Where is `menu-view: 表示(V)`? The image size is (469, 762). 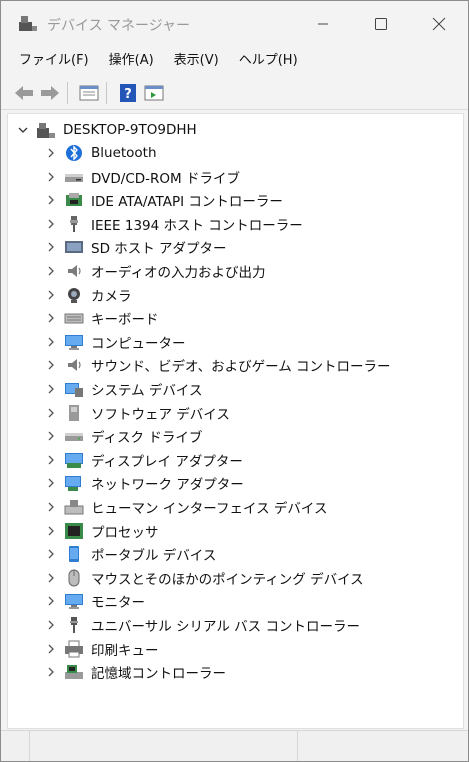
menu-view: 表示(V) is located at coordinates (196, 61).